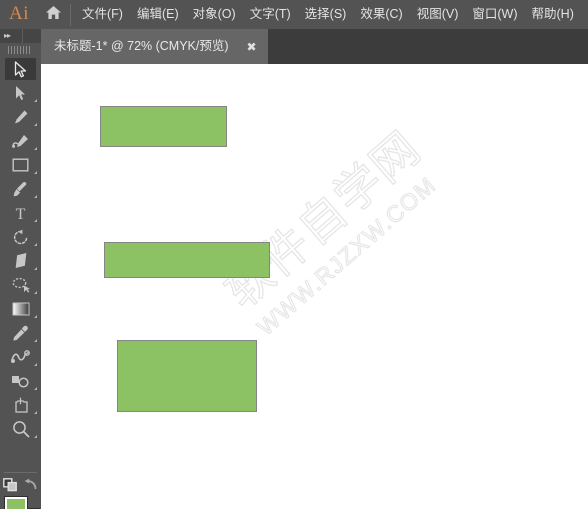 Image resolution: width=588 pixels, height=509 pixels. I want to click on menu-divider, so click(70, 14).